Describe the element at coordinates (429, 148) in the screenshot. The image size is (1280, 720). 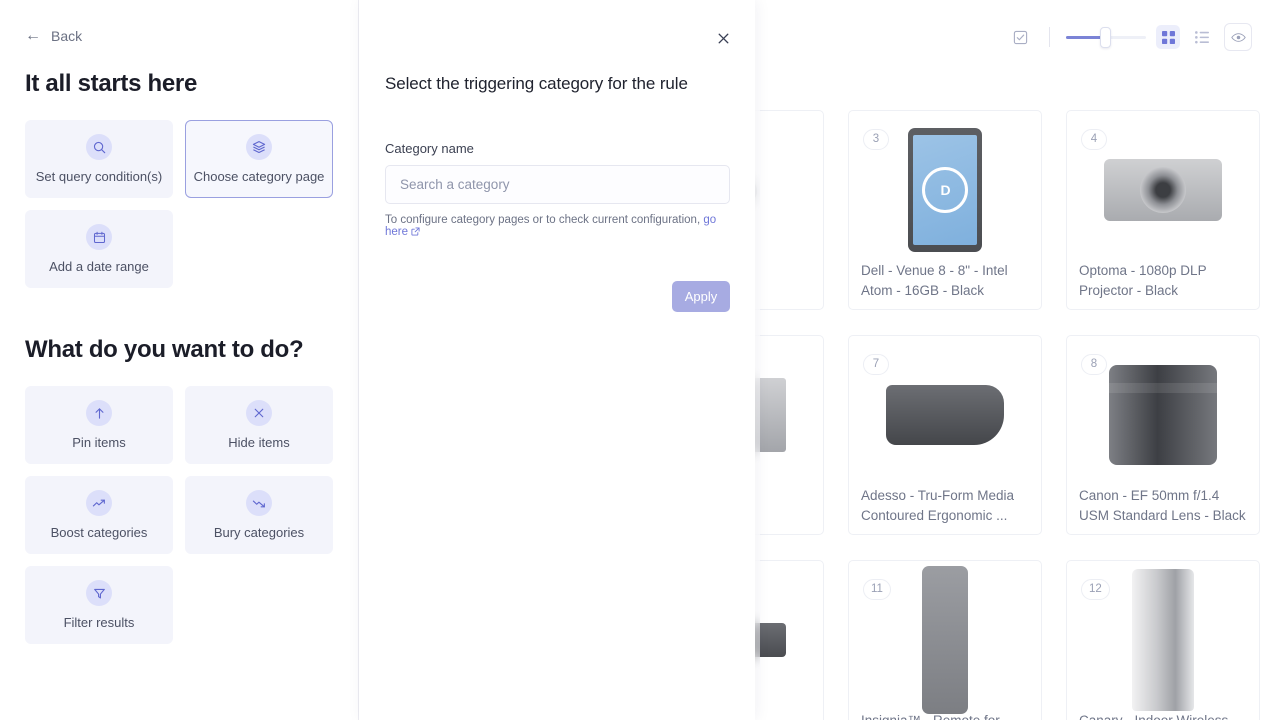
I see `category-name-label: Category name` at that location.